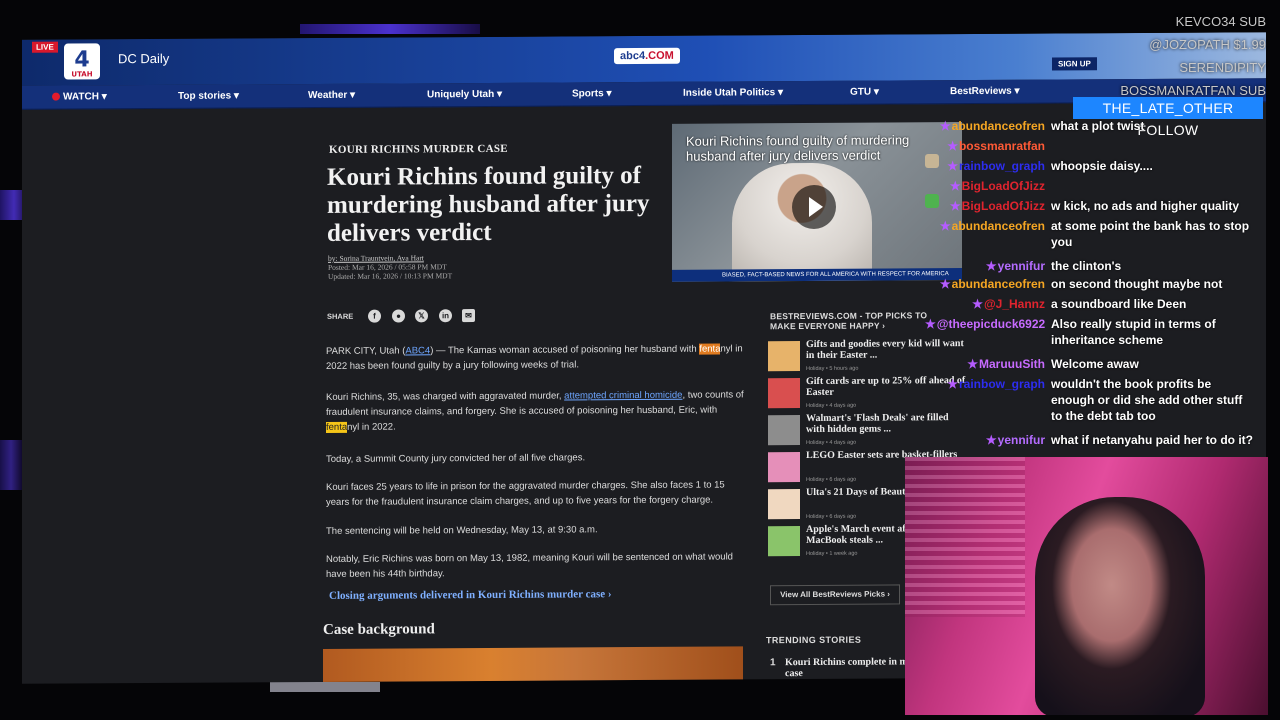 This screenshot has height=720, width=1280. I want to click on bestreviews-meta: Holiday • 5 hours ago, so click(832, 369).